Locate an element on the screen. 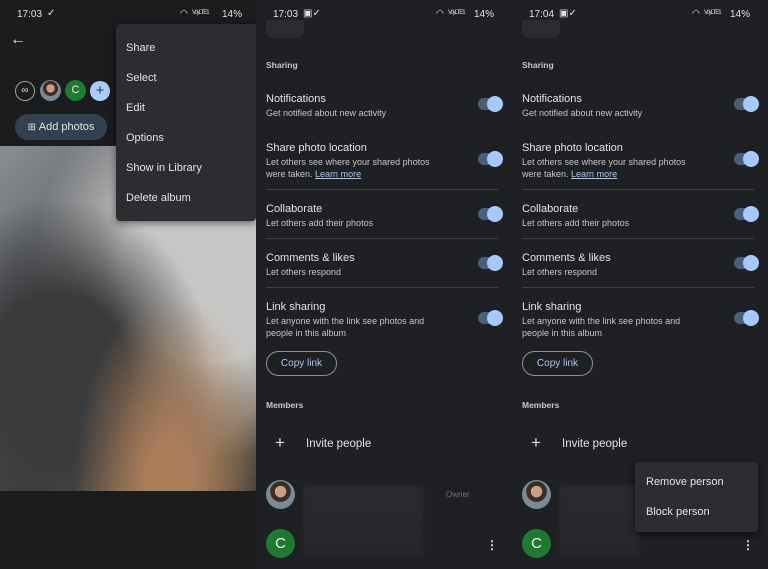 The image size is (768, 569). member-options-menu: Remove person Block person is located at coordinates (696, 497).